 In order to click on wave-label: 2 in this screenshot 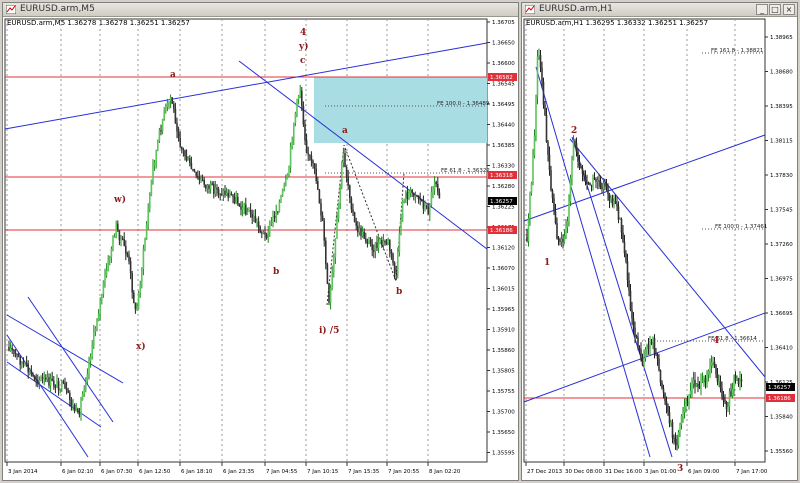, I will do `click(574, 131)`.